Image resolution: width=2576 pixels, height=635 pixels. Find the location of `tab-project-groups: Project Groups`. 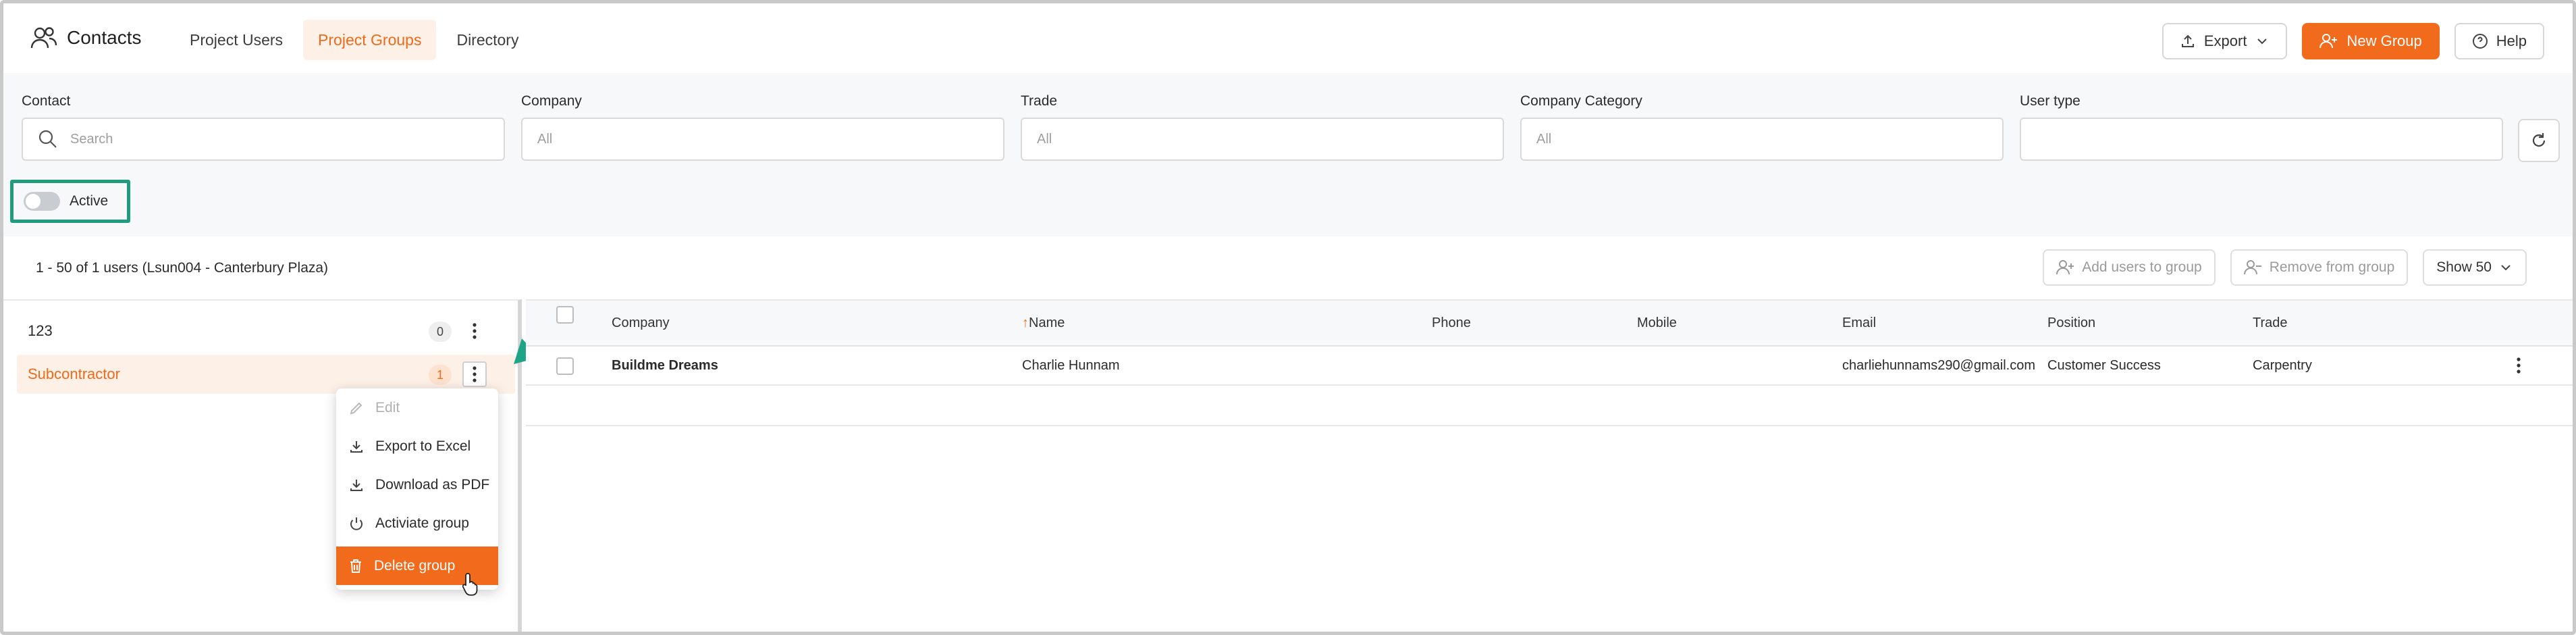

tab-project-groups: Project Groups is located at coordinates (370, 40).